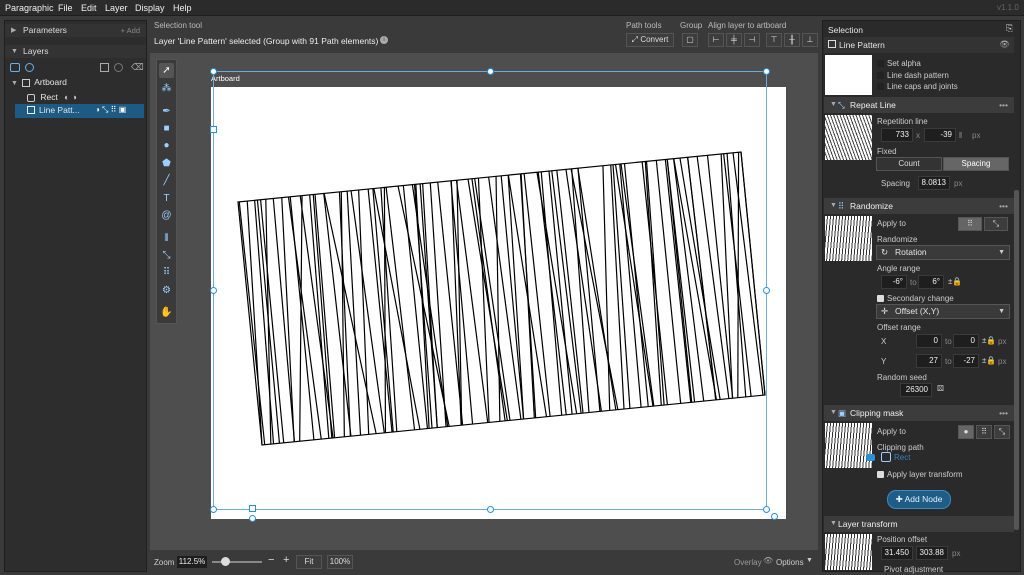 This screenshot has width=1024, height=575. Describe the element at coordinates (1009, 28) in the screenshot. I see `export-icon: ⎘` at that location.